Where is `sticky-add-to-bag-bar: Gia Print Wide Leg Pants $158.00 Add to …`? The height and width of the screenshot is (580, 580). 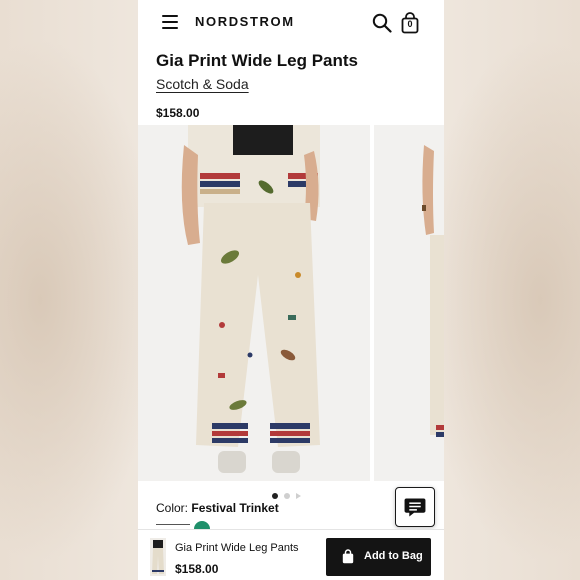
sticky-add-to-bag-bar: Gia Print Wide Leg Pants $158.00 Add to … is located at coordinates (291, 554).